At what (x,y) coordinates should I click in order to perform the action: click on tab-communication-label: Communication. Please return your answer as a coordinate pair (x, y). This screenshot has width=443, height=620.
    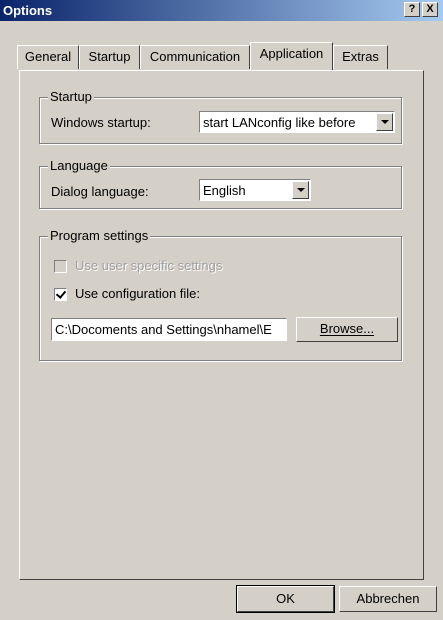
    Looking at the image, I should click on (195, 56).